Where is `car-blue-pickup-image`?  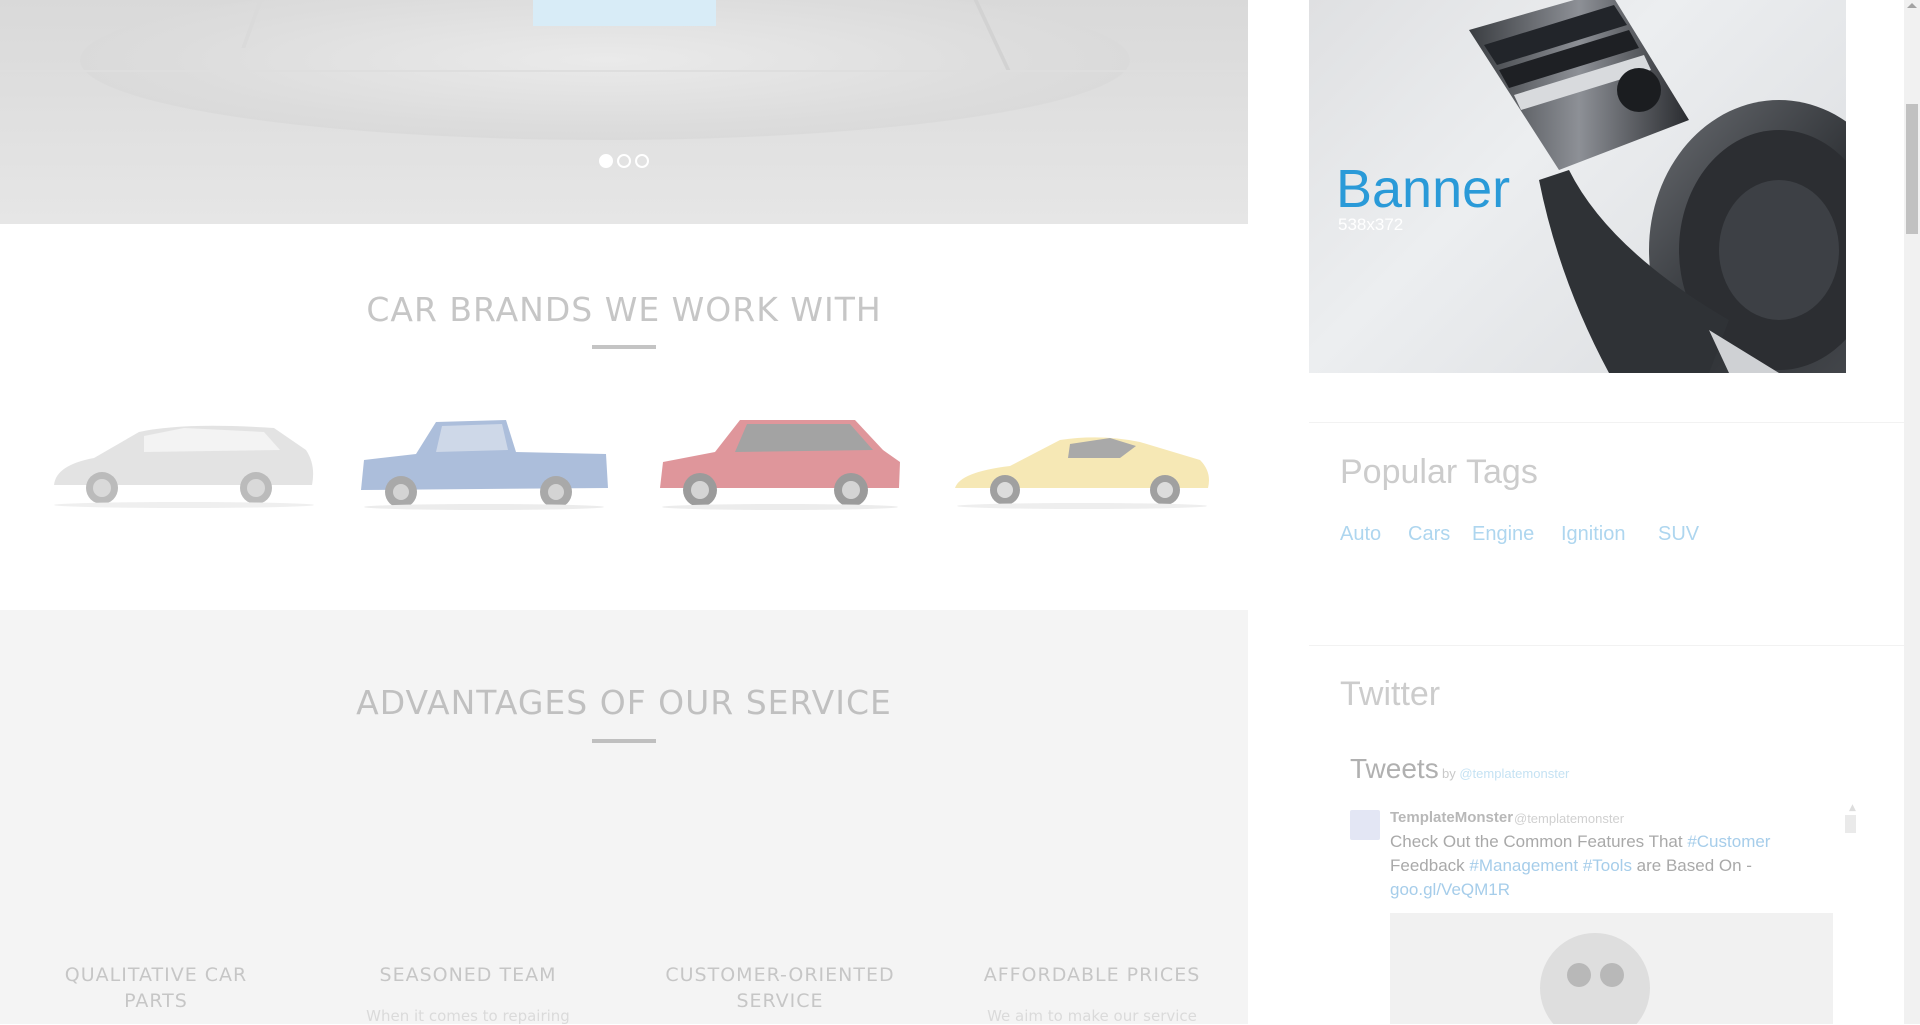 car-blue-pickup-image is located at coordinates (484, 465).